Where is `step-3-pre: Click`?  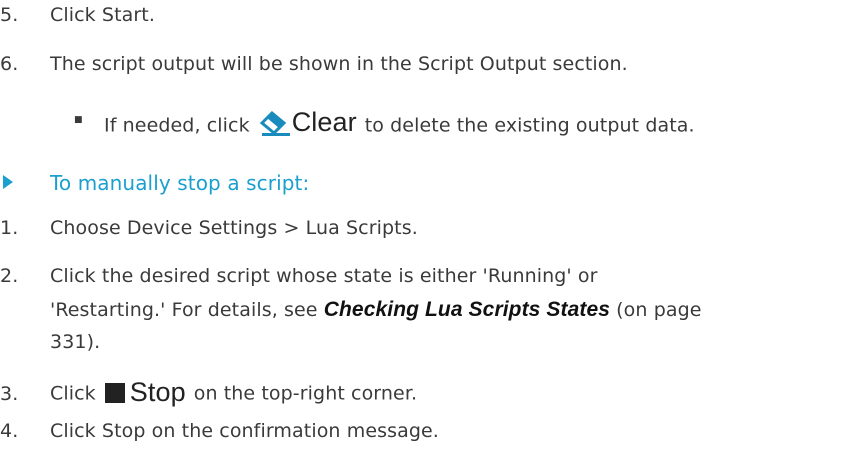
step-3-pre: Click is located at coordinates (73, 393).